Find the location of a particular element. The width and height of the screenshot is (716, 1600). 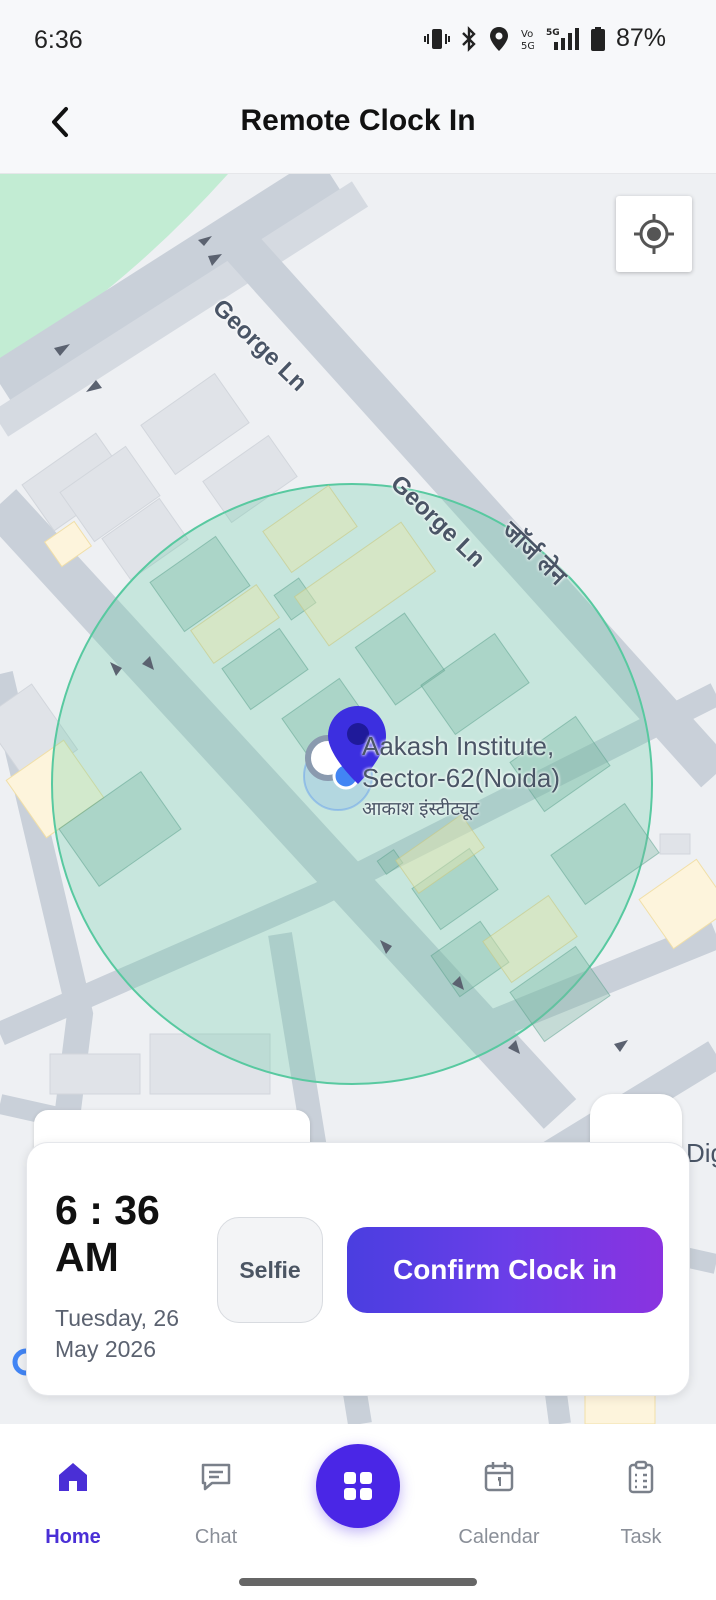

status-icons: Vo 5G 5G 87% is located at coordinates (544, 38).